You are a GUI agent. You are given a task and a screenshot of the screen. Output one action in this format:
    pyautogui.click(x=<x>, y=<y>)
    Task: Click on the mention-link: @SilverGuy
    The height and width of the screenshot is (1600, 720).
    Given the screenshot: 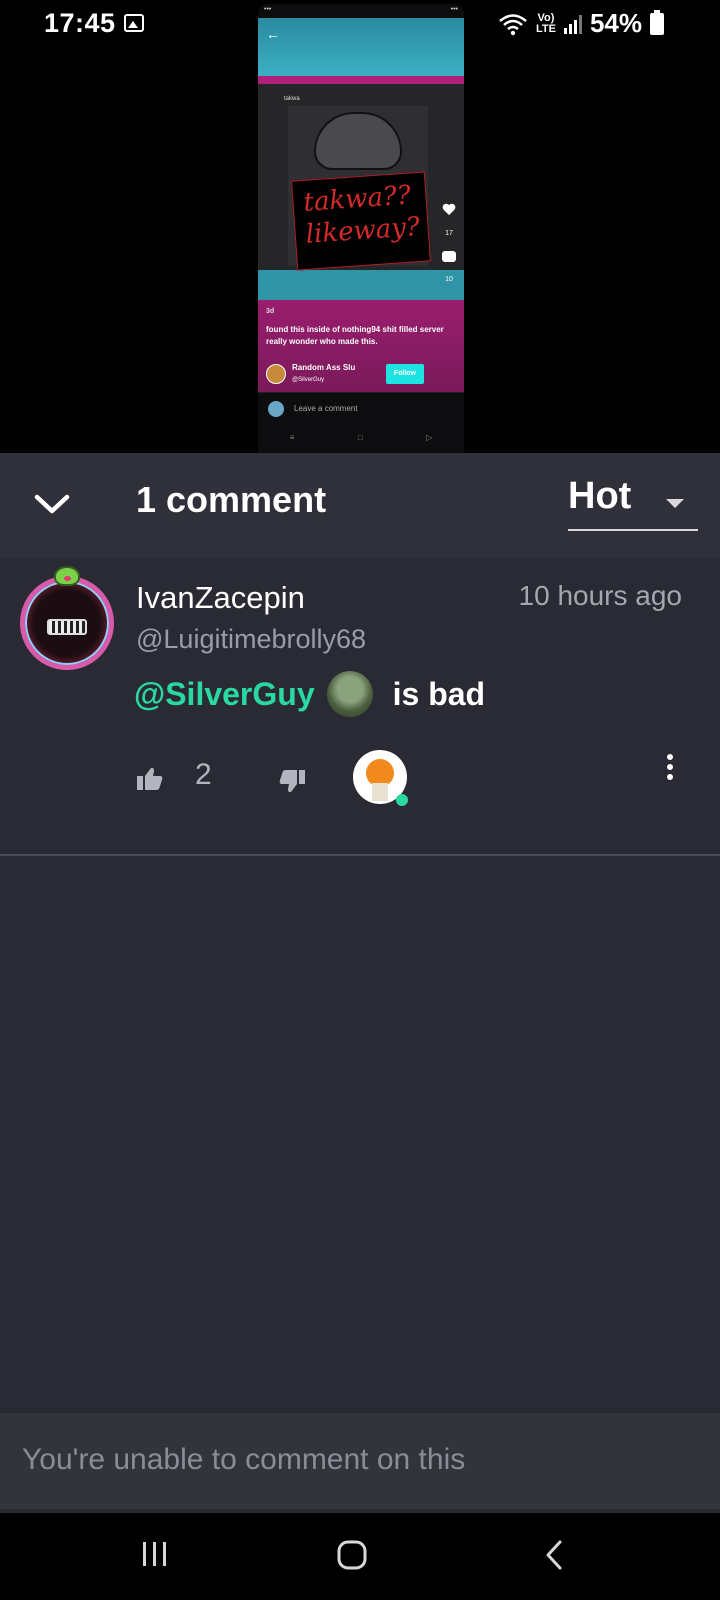 What is the action you would take?
    pyautogui.click(x=224, y=694)
    